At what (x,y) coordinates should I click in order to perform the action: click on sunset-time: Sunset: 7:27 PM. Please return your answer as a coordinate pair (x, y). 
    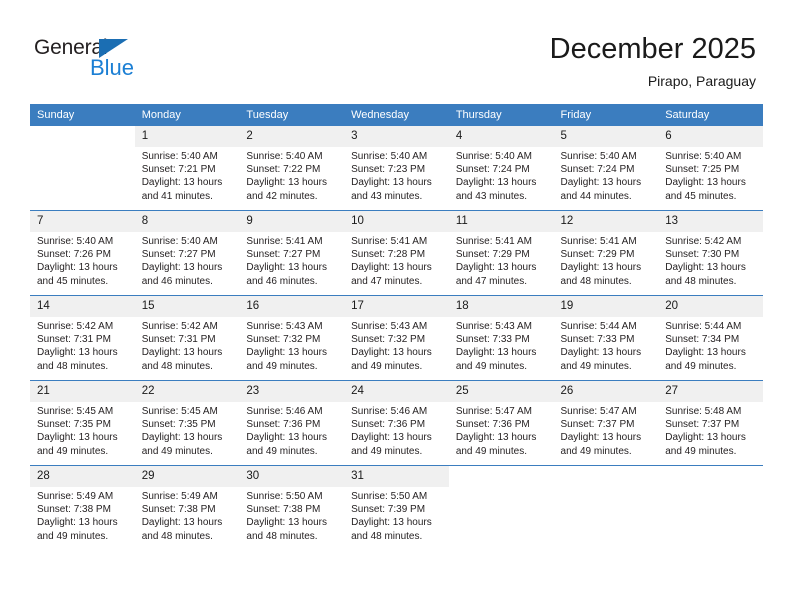
    Looking at the image, I should click on (178, 255).